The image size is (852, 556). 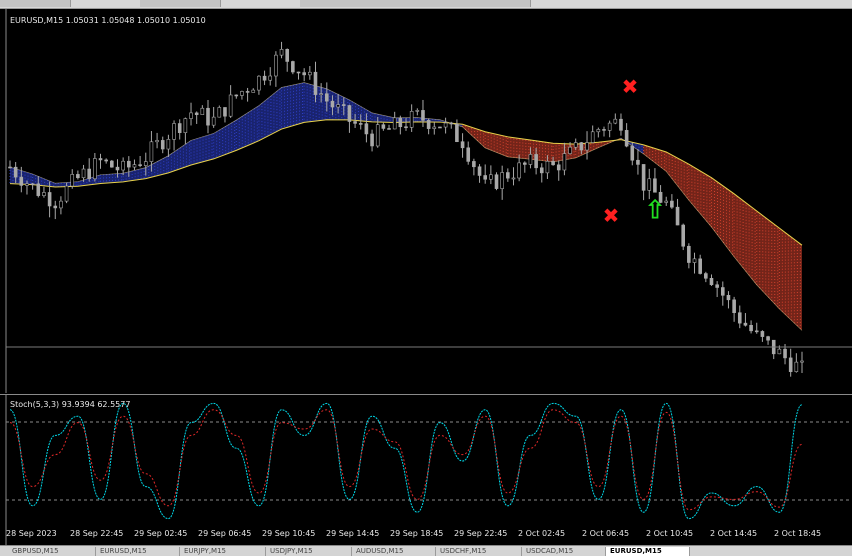 What do you see at coordinates (606, 533) in the screenshot?
I see `time-axis-label: 2 Oct 06:45` at bounding box center [606, 533].